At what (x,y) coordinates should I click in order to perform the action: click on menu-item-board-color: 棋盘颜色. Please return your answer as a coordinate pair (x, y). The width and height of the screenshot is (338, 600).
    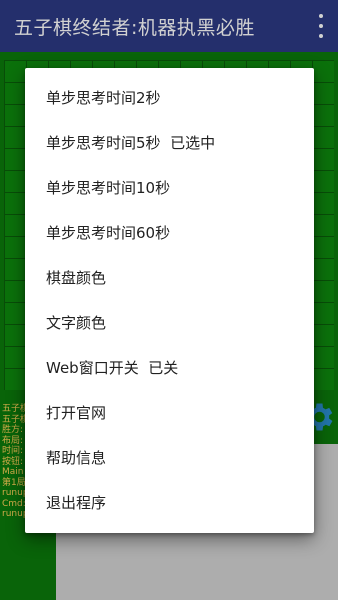
    Looking at the image, I should click on (169, 277).